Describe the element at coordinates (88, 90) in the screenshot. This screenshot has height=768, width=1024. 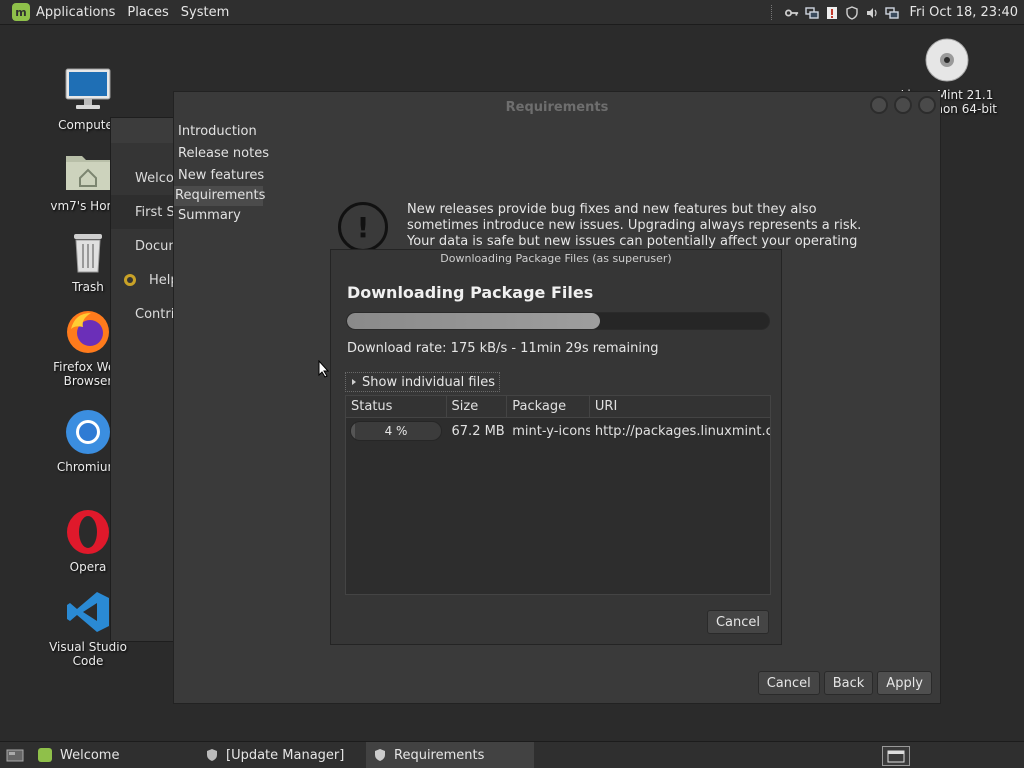
I see `monitor-icon` at that location.